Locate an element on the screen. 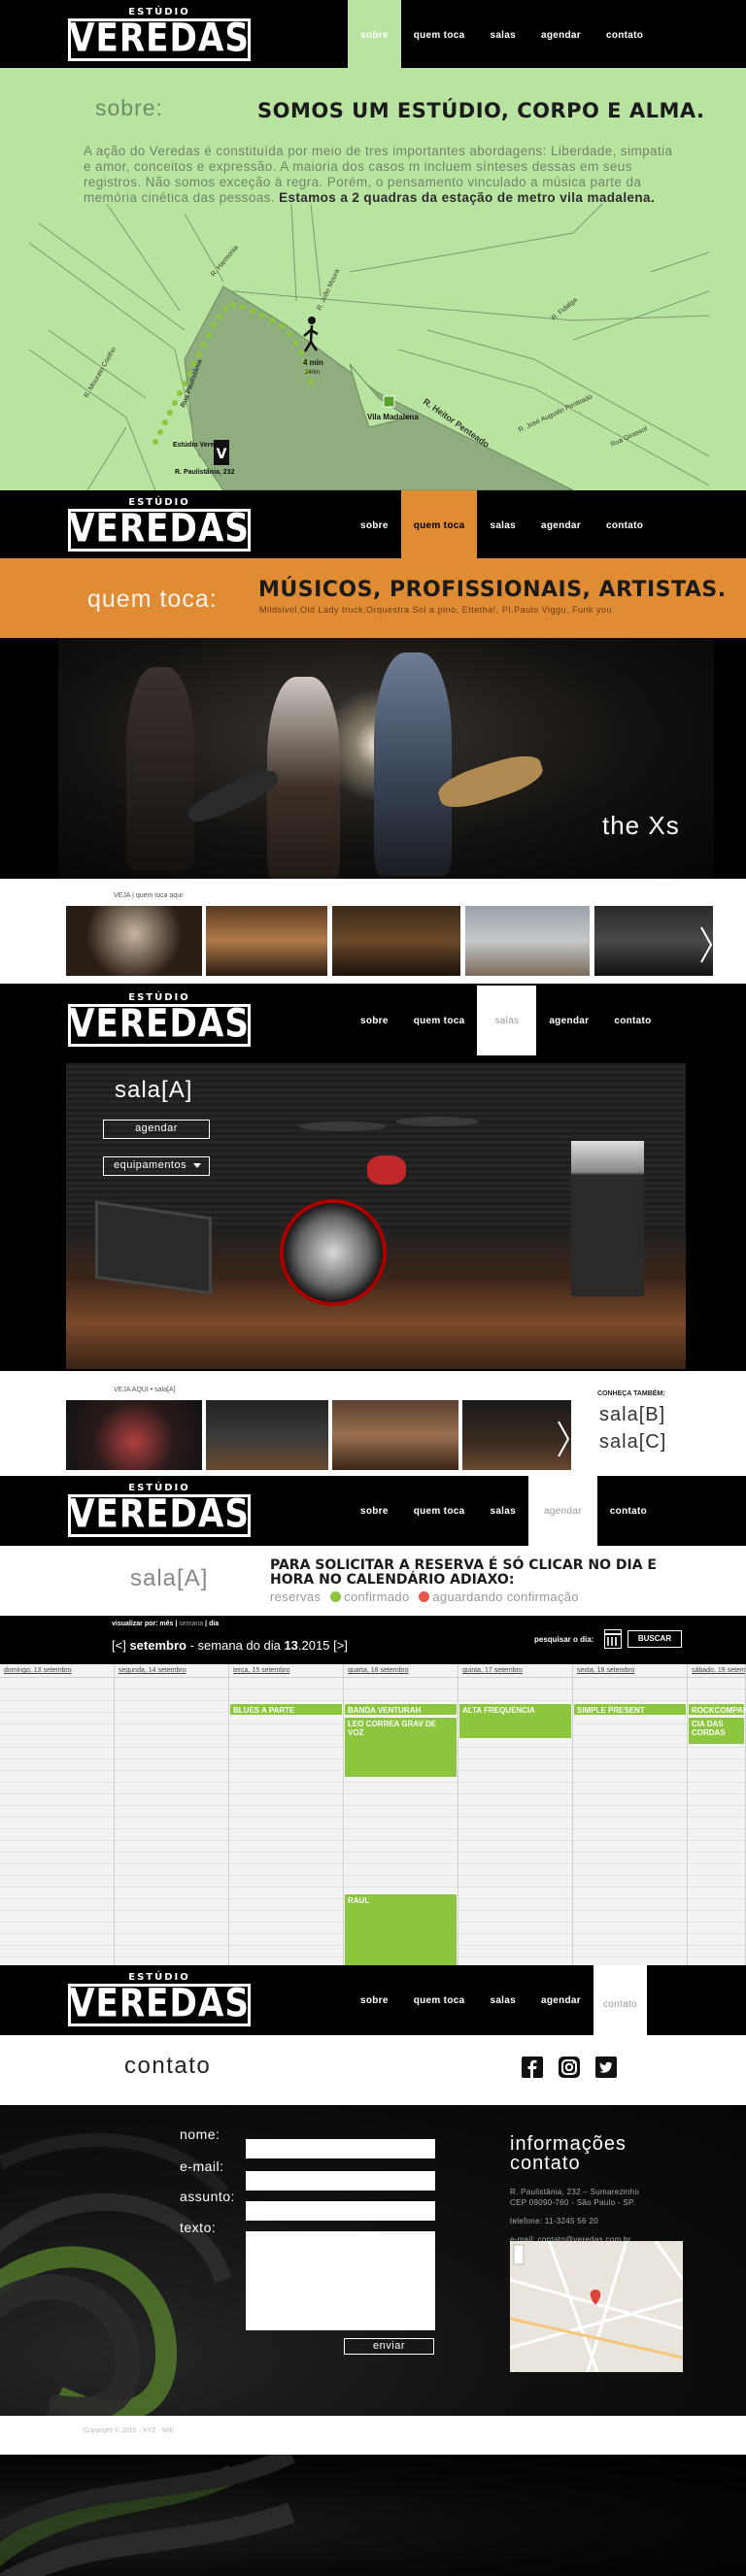 The image size is (746, 2576). search-button: BUSCAR is located at coordinates (654, 1639).